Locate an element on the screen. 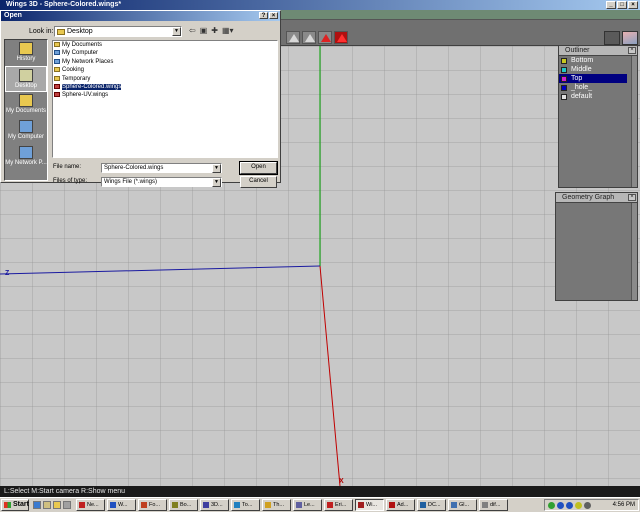 The image size is (640, 512). outliner-item: Middle is located at coordinates (598, 69).